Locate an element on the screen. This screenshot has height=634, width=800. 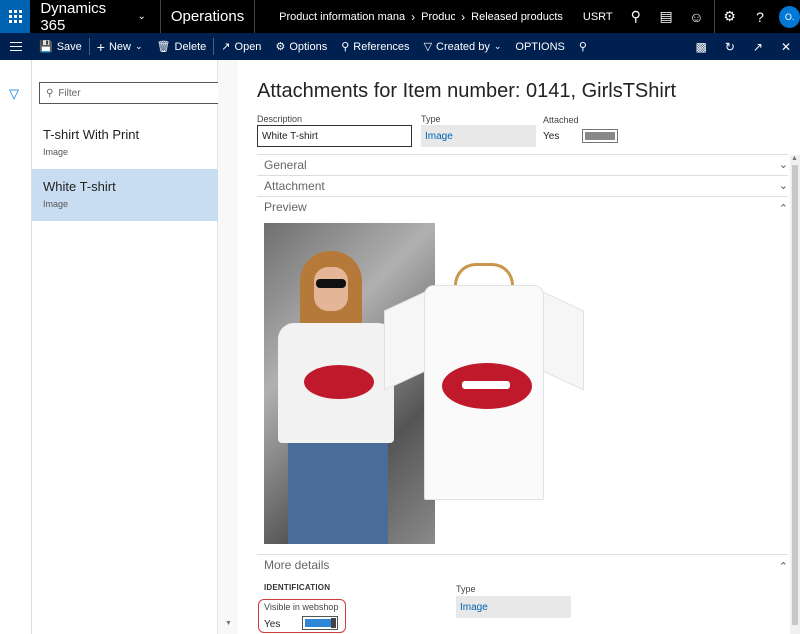
scroll-up-icon: ▲ is located at coordinates (794, 158).